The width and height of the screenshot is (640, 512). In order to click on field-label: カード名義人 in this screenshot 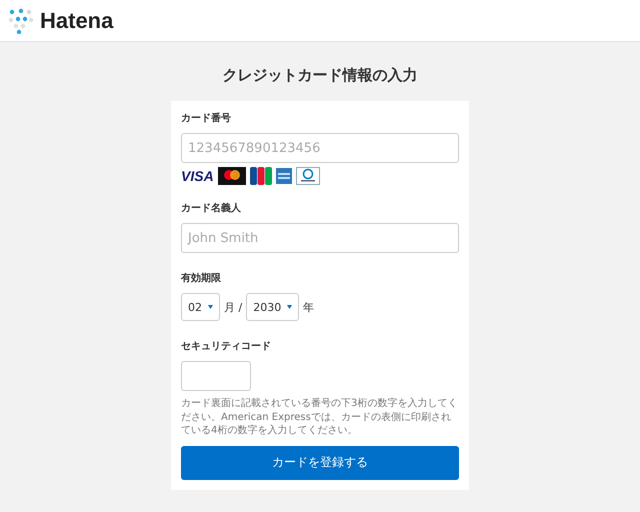, I will do `click(211, 208)`.